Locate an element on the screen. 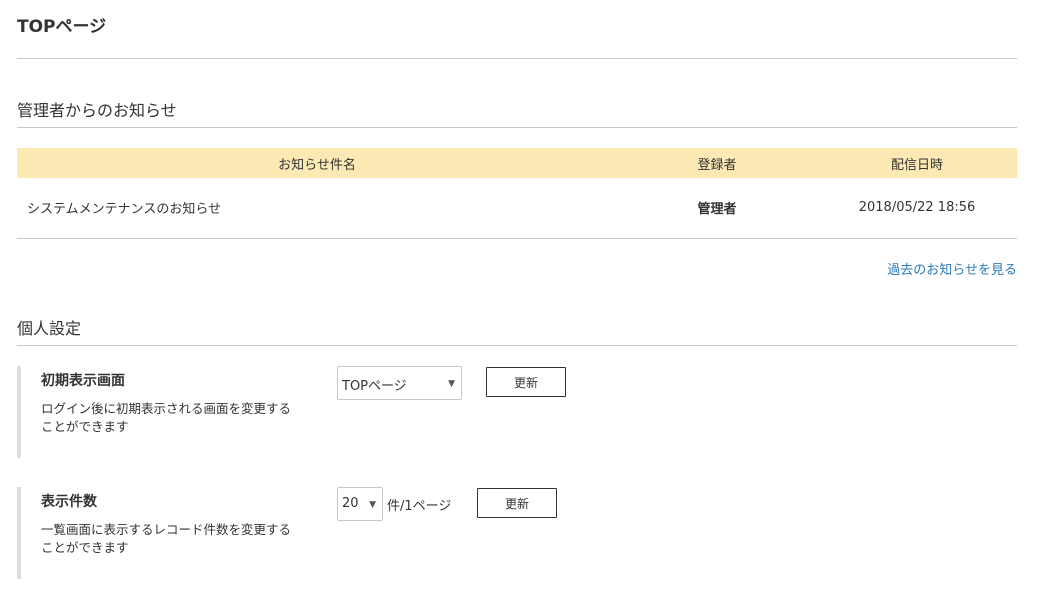 This screenshot has height=593, width=1049. initial-screen-select: TOPページ ▼ is located at coordinates (399, 383).